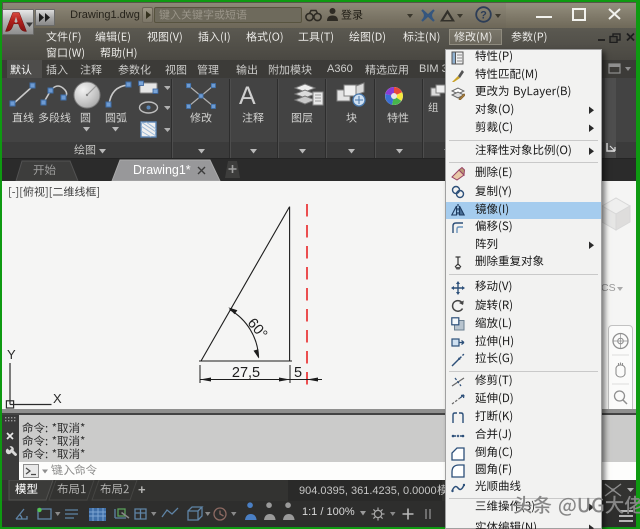  Describe the element at coordinates (57, 398) in the screenshot. I see `svg-text: X` at that location.